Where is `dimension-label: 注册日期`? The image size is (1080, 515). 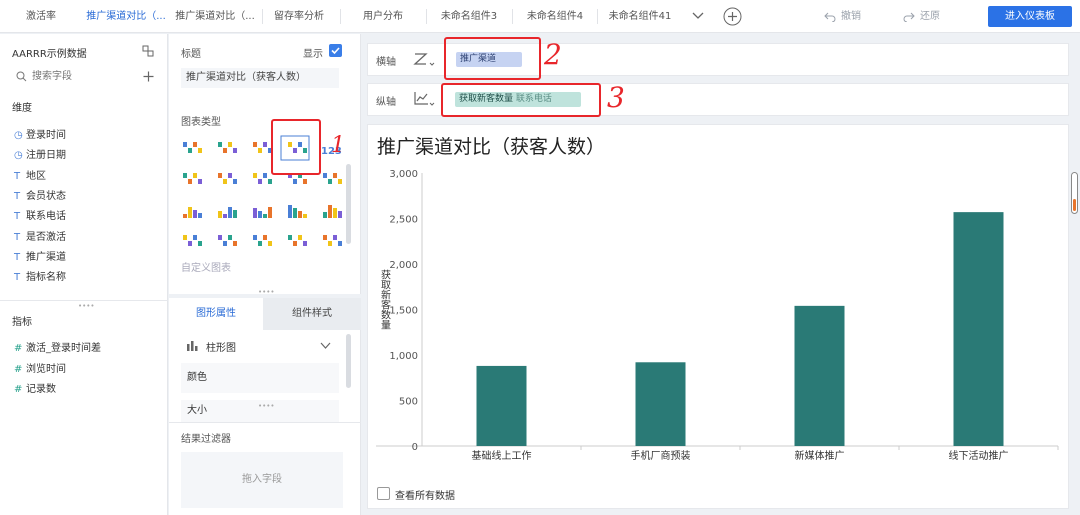
dimension-label: 注册日期 is located at coordinates (46, 156).